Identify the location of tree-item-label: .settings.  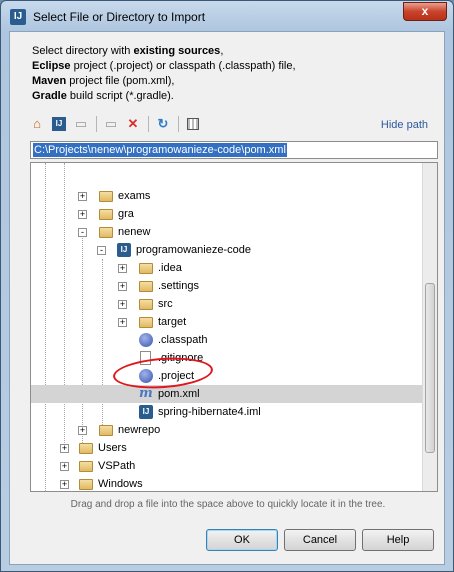
(178, 286).